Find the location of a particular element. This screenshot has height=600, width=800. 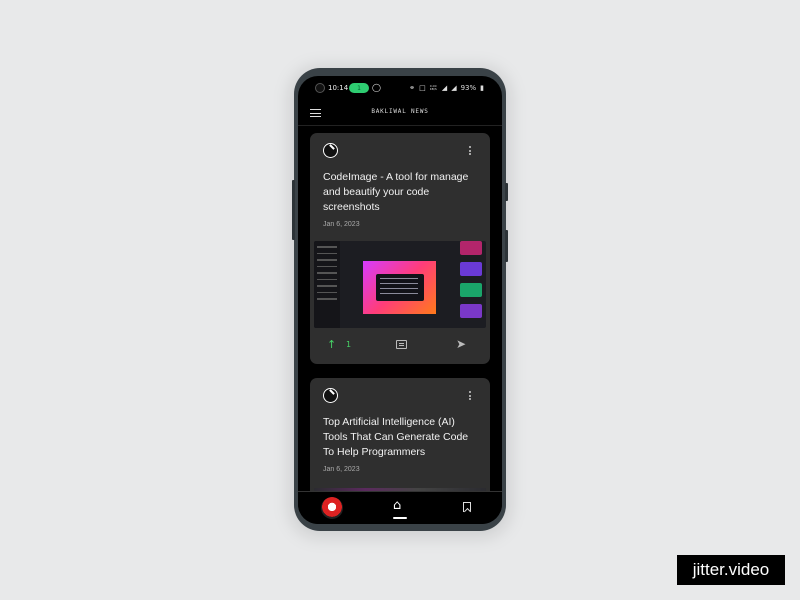

status-time: 10:14 is located at coordinates (338, 88).